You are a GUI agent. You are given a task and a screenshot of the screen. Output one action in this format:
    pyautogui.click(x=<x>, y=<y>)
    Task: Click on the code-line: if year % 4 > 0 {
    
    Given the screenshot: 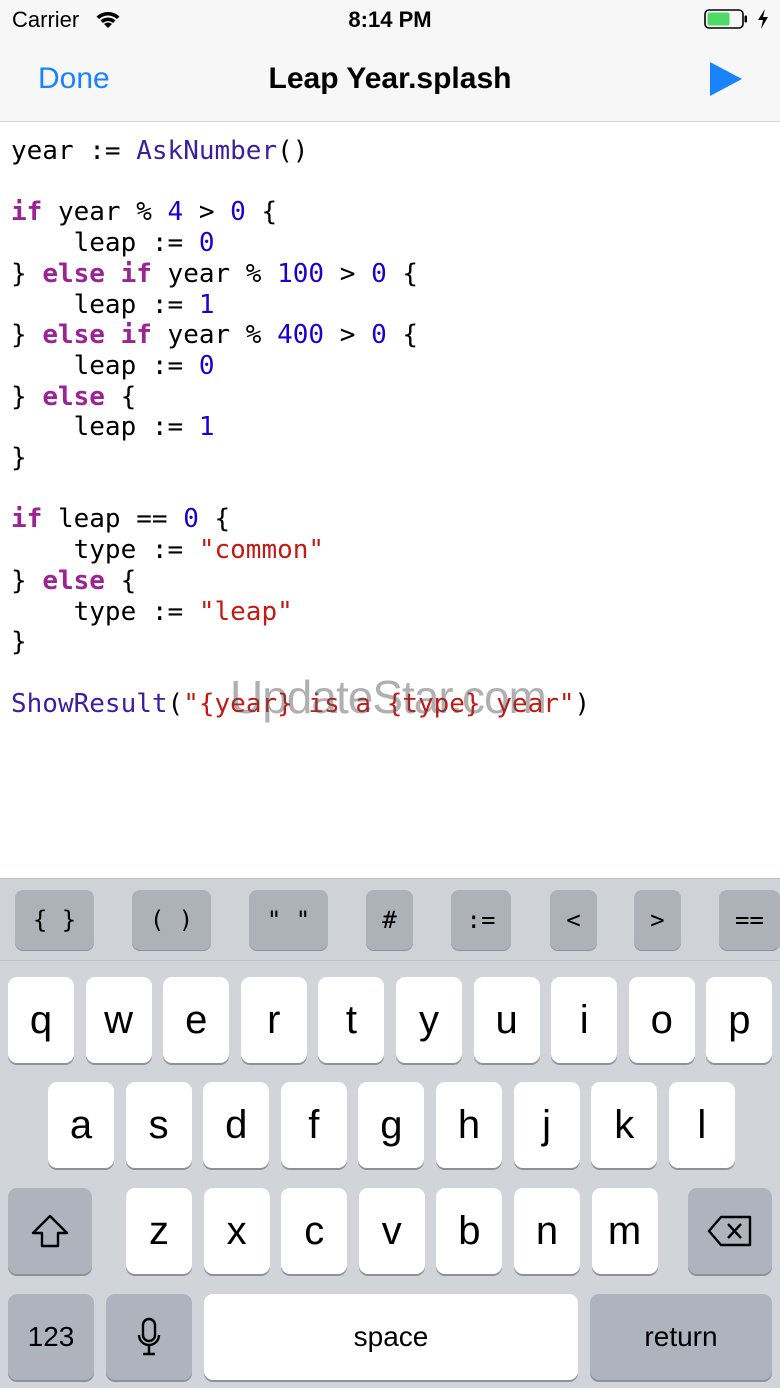 What is the action you would take?
    pyautogui.click(x=300, y=212)
    